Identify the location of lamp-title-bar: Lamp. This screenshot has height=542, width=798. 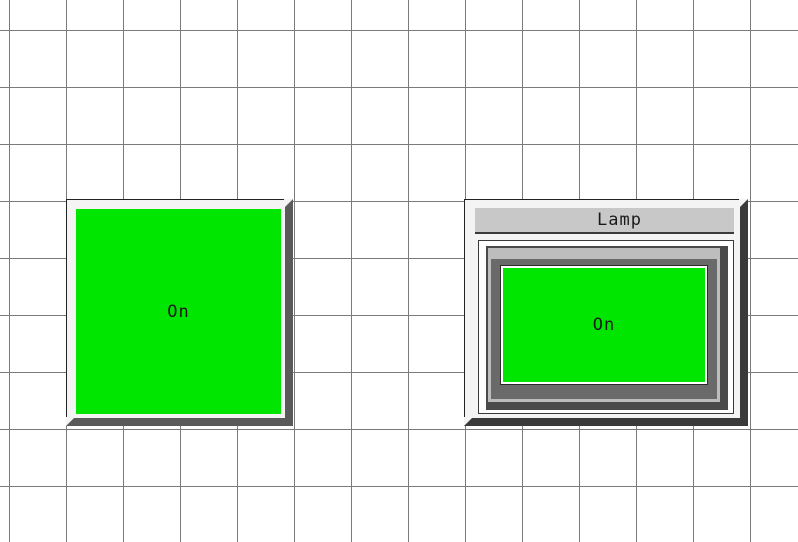
(604, 221).